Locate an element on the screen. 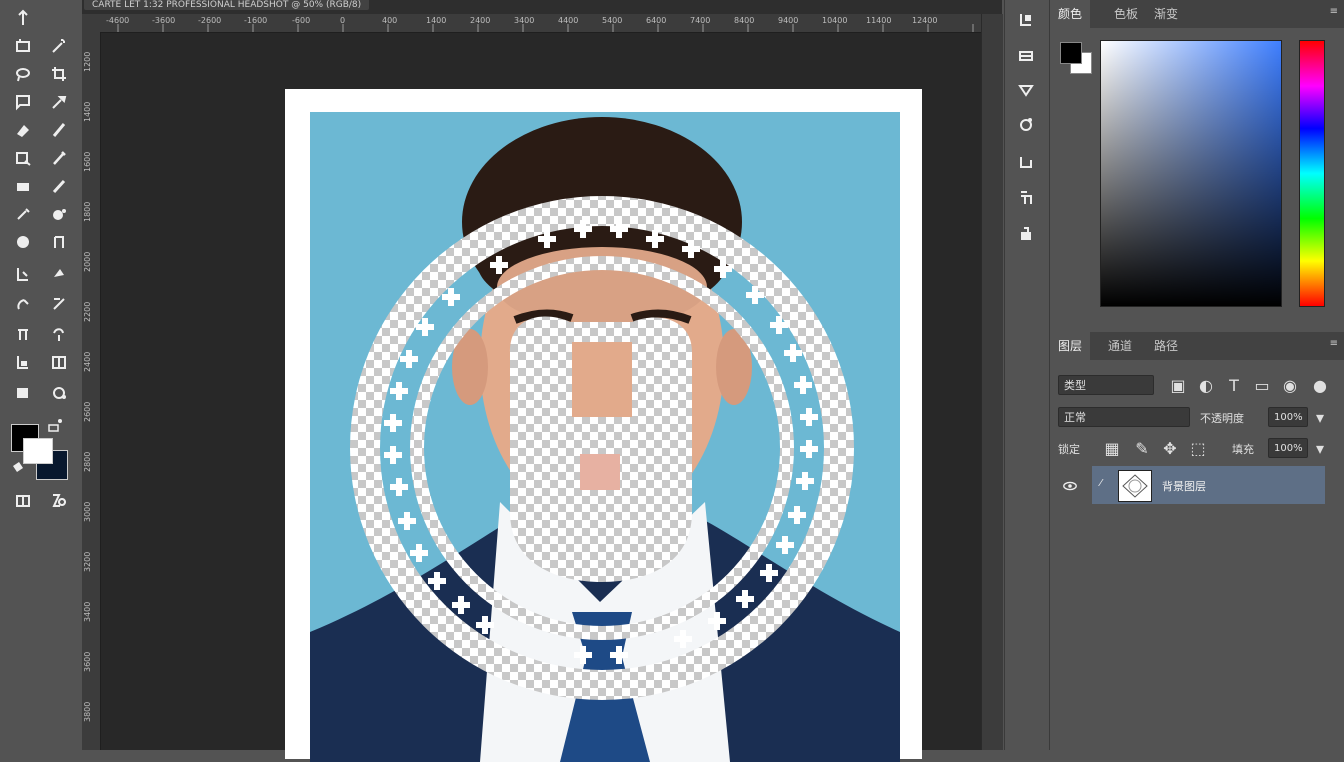  ruler-label: 3800 is located at coordinates (87, 711).